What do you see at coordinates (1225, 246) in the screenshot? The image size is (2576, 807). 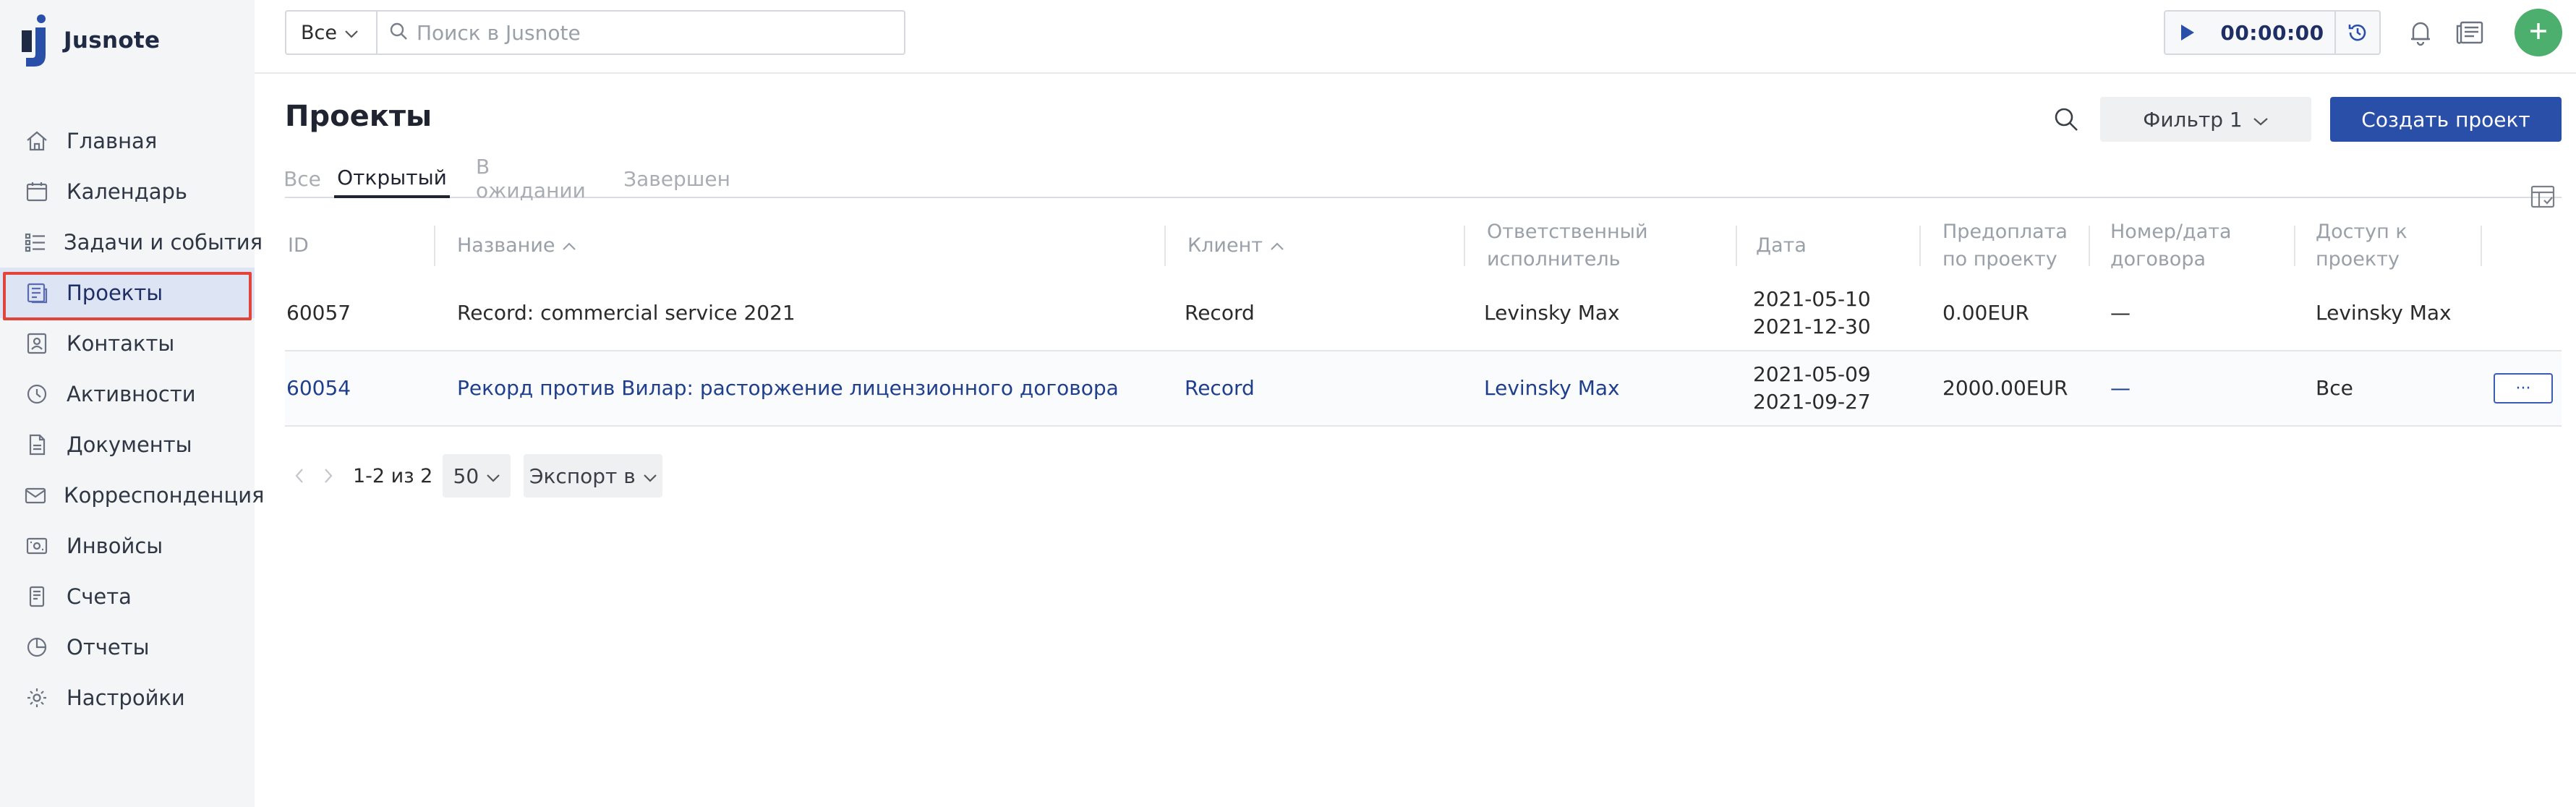 I see `col-client-label: Клиент` at bounding box center [1225, 246].